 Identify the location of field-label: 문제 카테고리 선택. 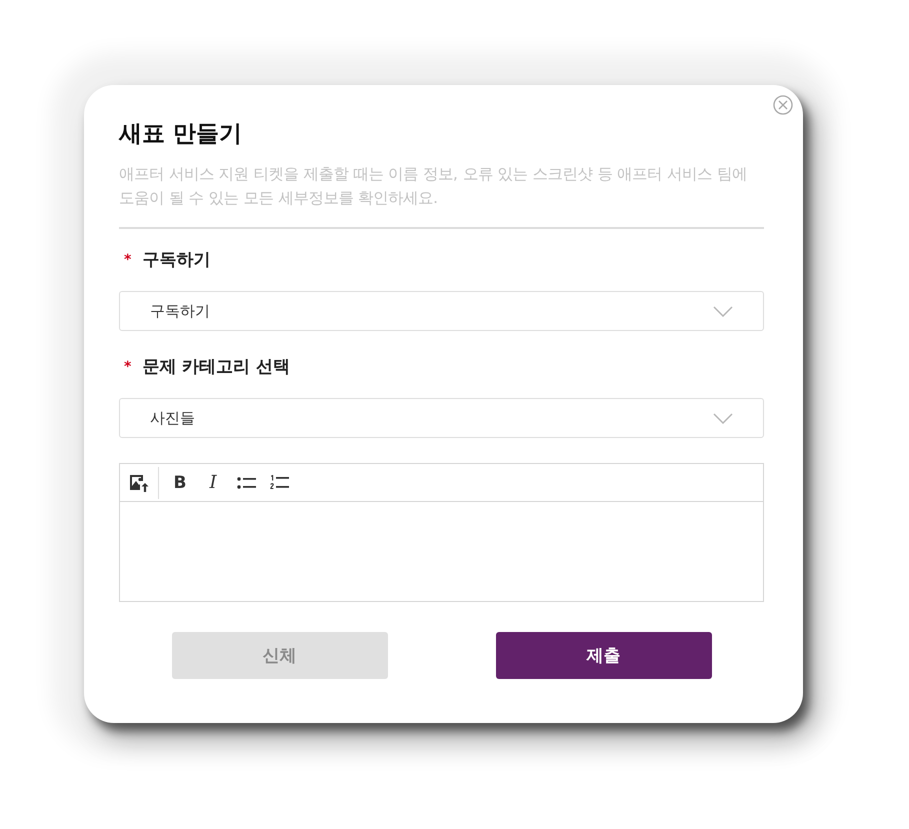
(216, 367).